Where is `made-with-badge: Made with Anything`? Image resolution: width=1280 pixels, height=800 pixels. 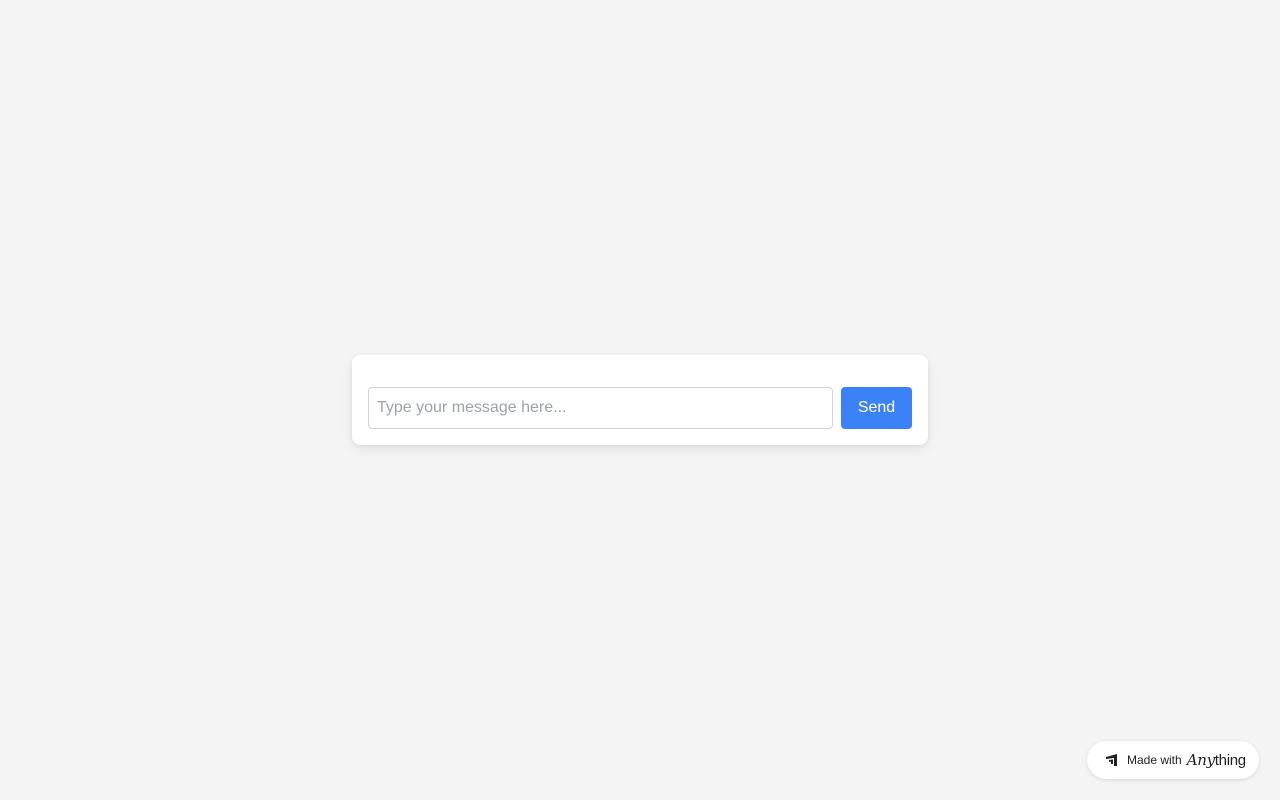 made-with-badge: Made with Anything is located at coordinates (1173, 760).